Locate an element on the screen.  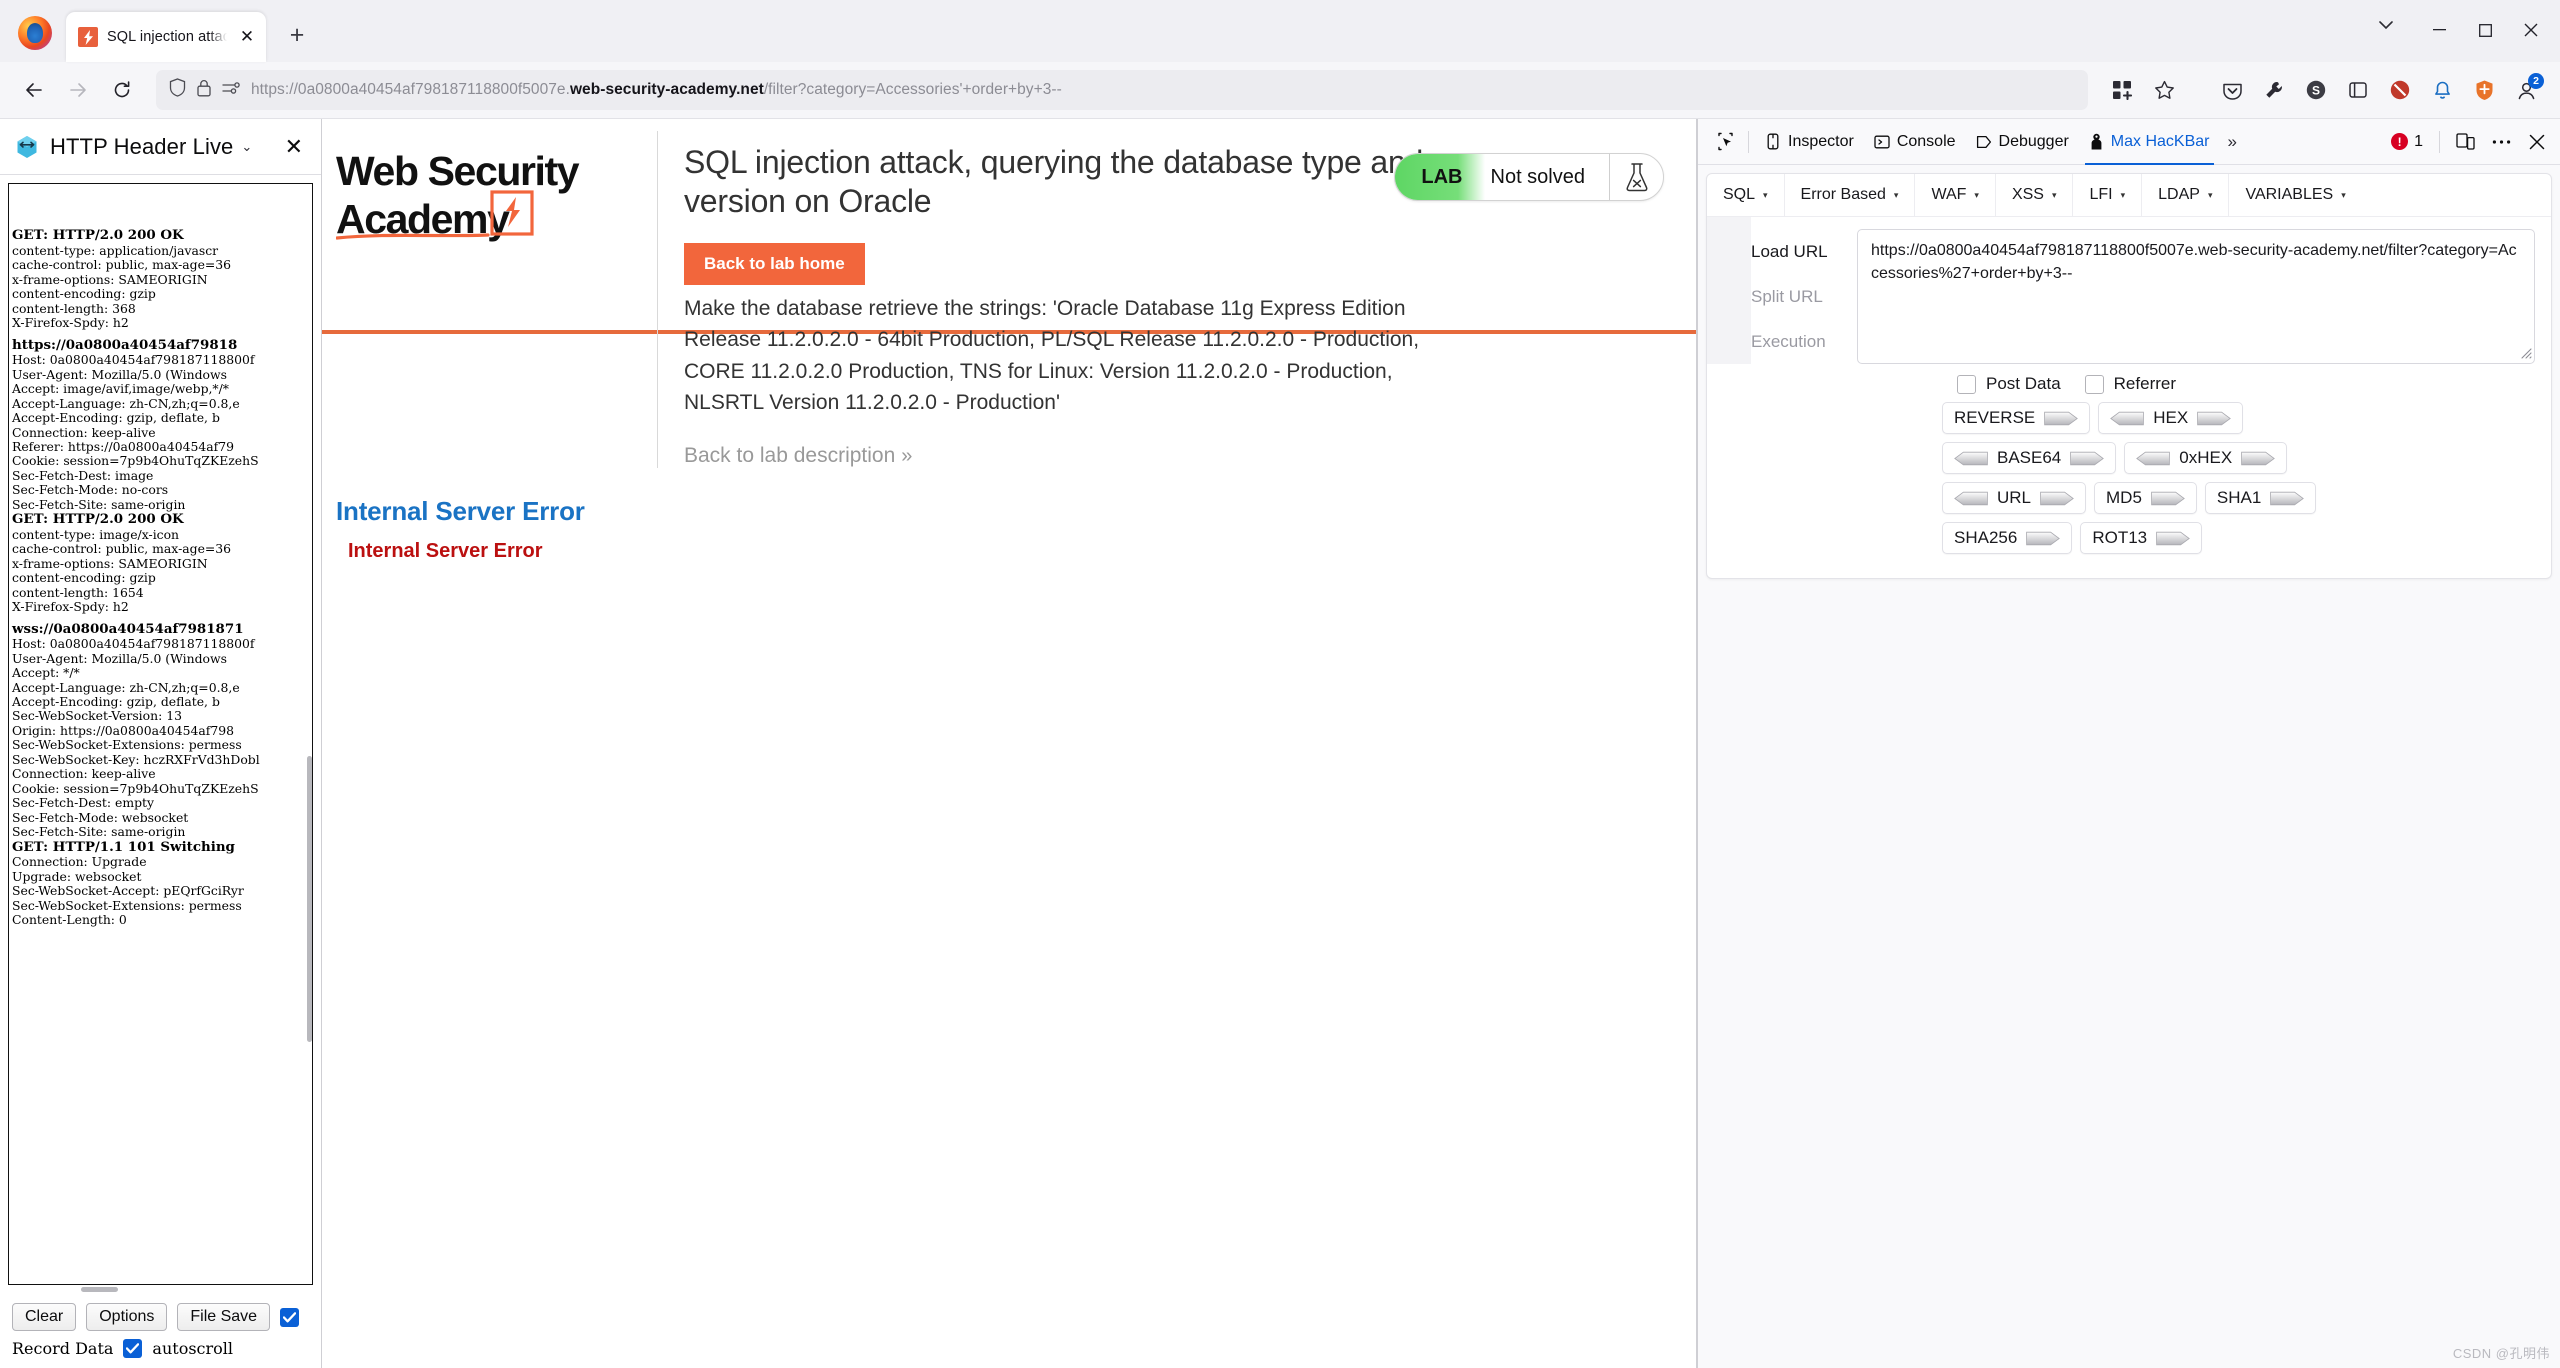
error-count-label: 1 is located at coordinates (2418, 141).